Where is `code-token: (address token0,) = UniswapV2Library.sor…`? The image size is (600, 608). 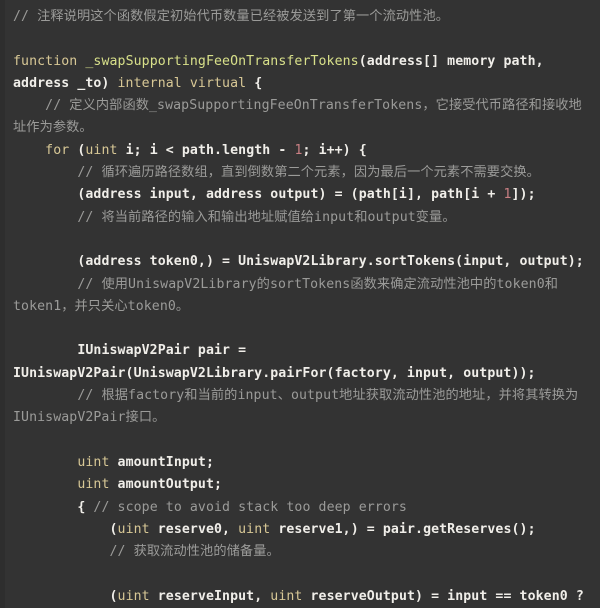
code-token: (address token0,) = UniswapV2Library.sor… is located at coordinates (298, 262).